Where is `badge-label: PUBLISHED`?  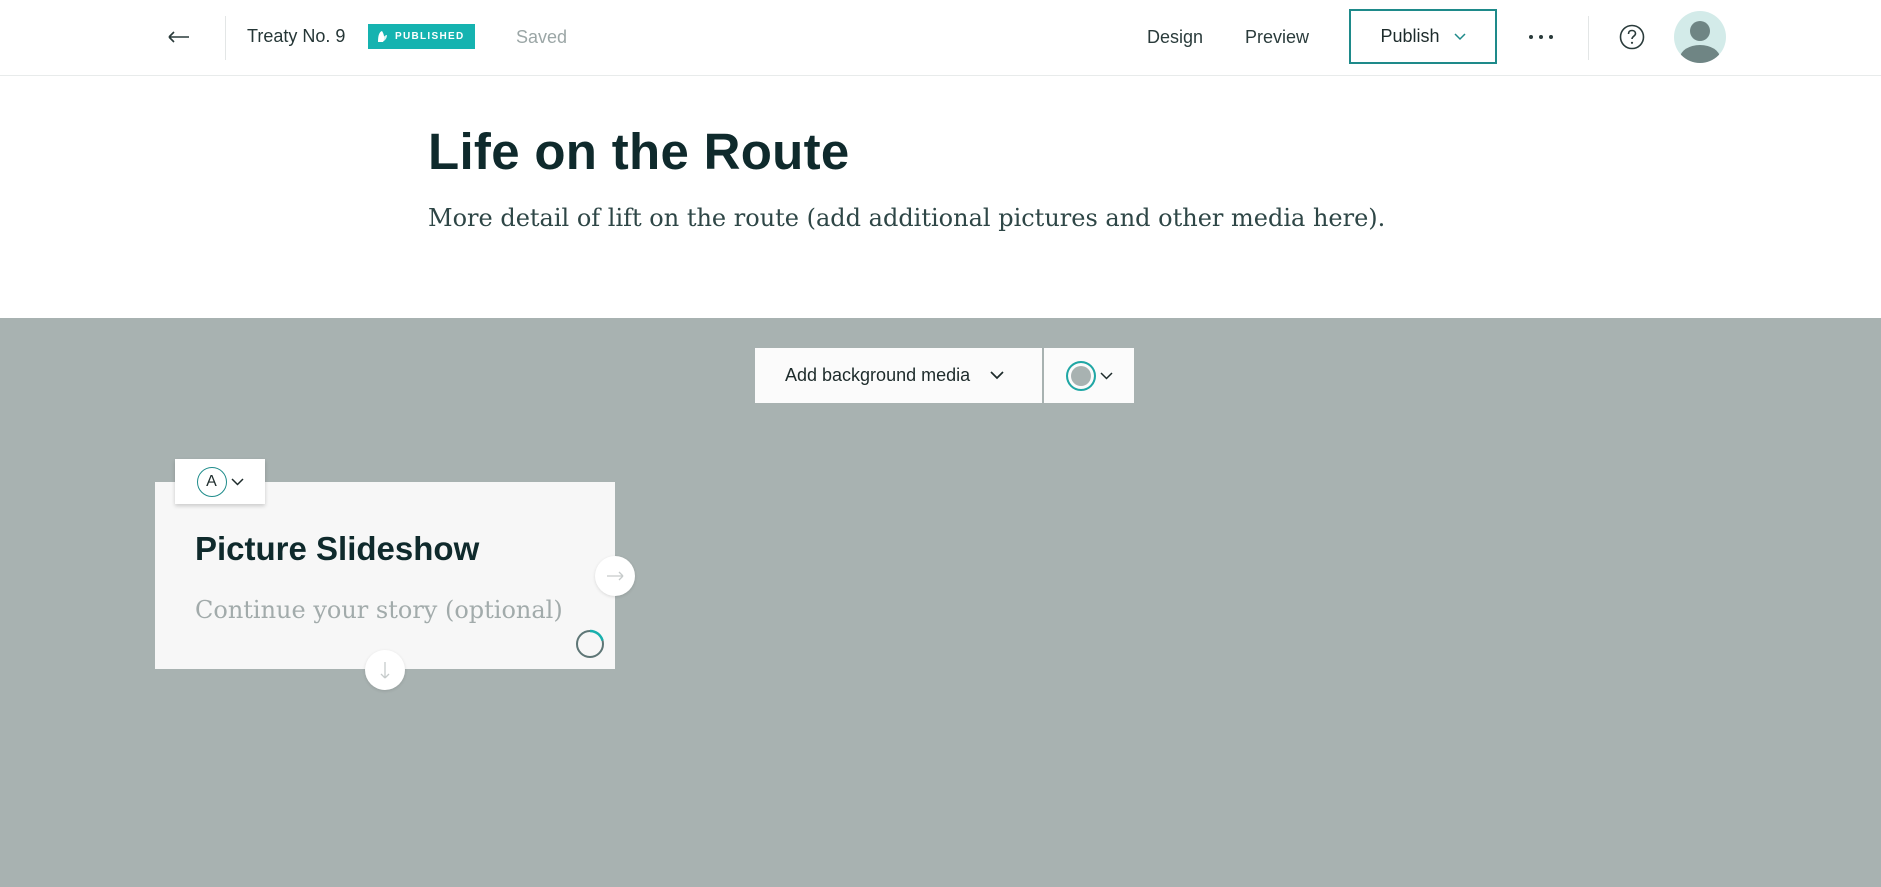 badge-label: PUBLISHED is located at coordinates (430, 36).